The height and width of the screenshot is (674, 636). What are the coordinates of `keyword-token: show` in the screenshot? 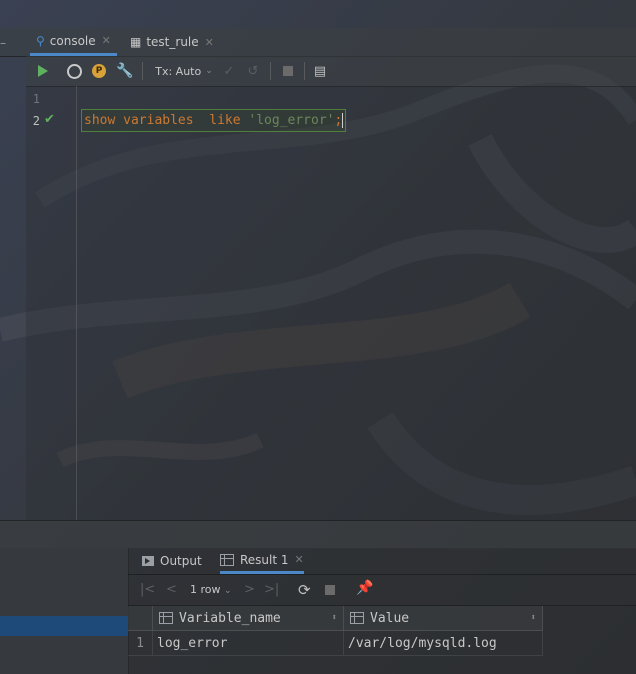 It's located at (100, 120).